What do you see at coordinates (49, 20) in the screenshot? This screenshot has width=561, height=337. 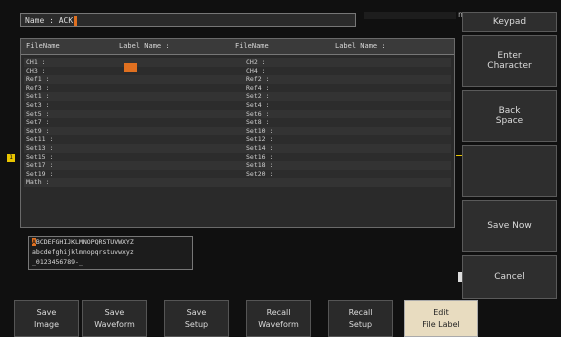 I see `file-name-text: Name : ACK` at bounding box center [49, 20].